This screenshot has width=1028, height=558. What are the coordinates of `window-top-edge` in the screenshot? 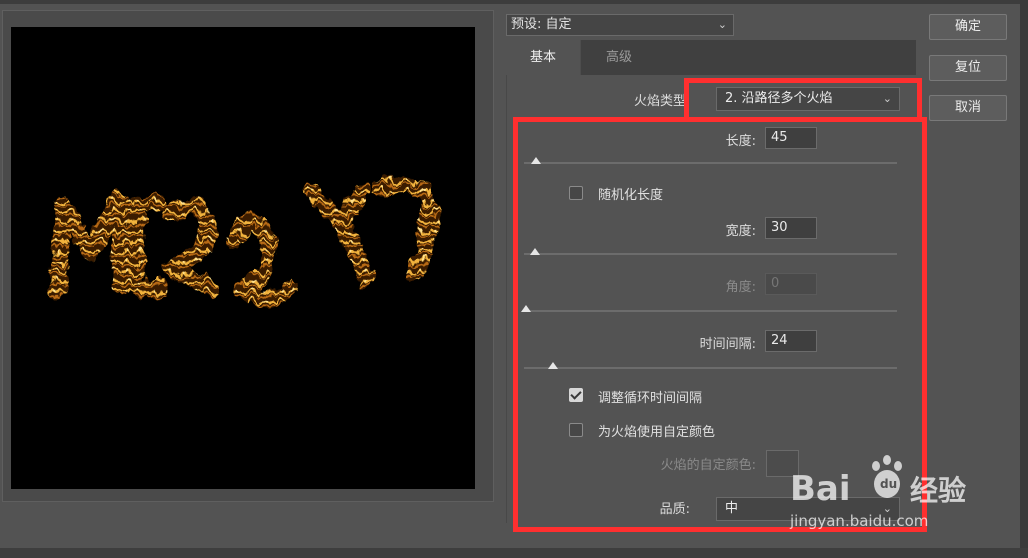 It's located at (514, 2).